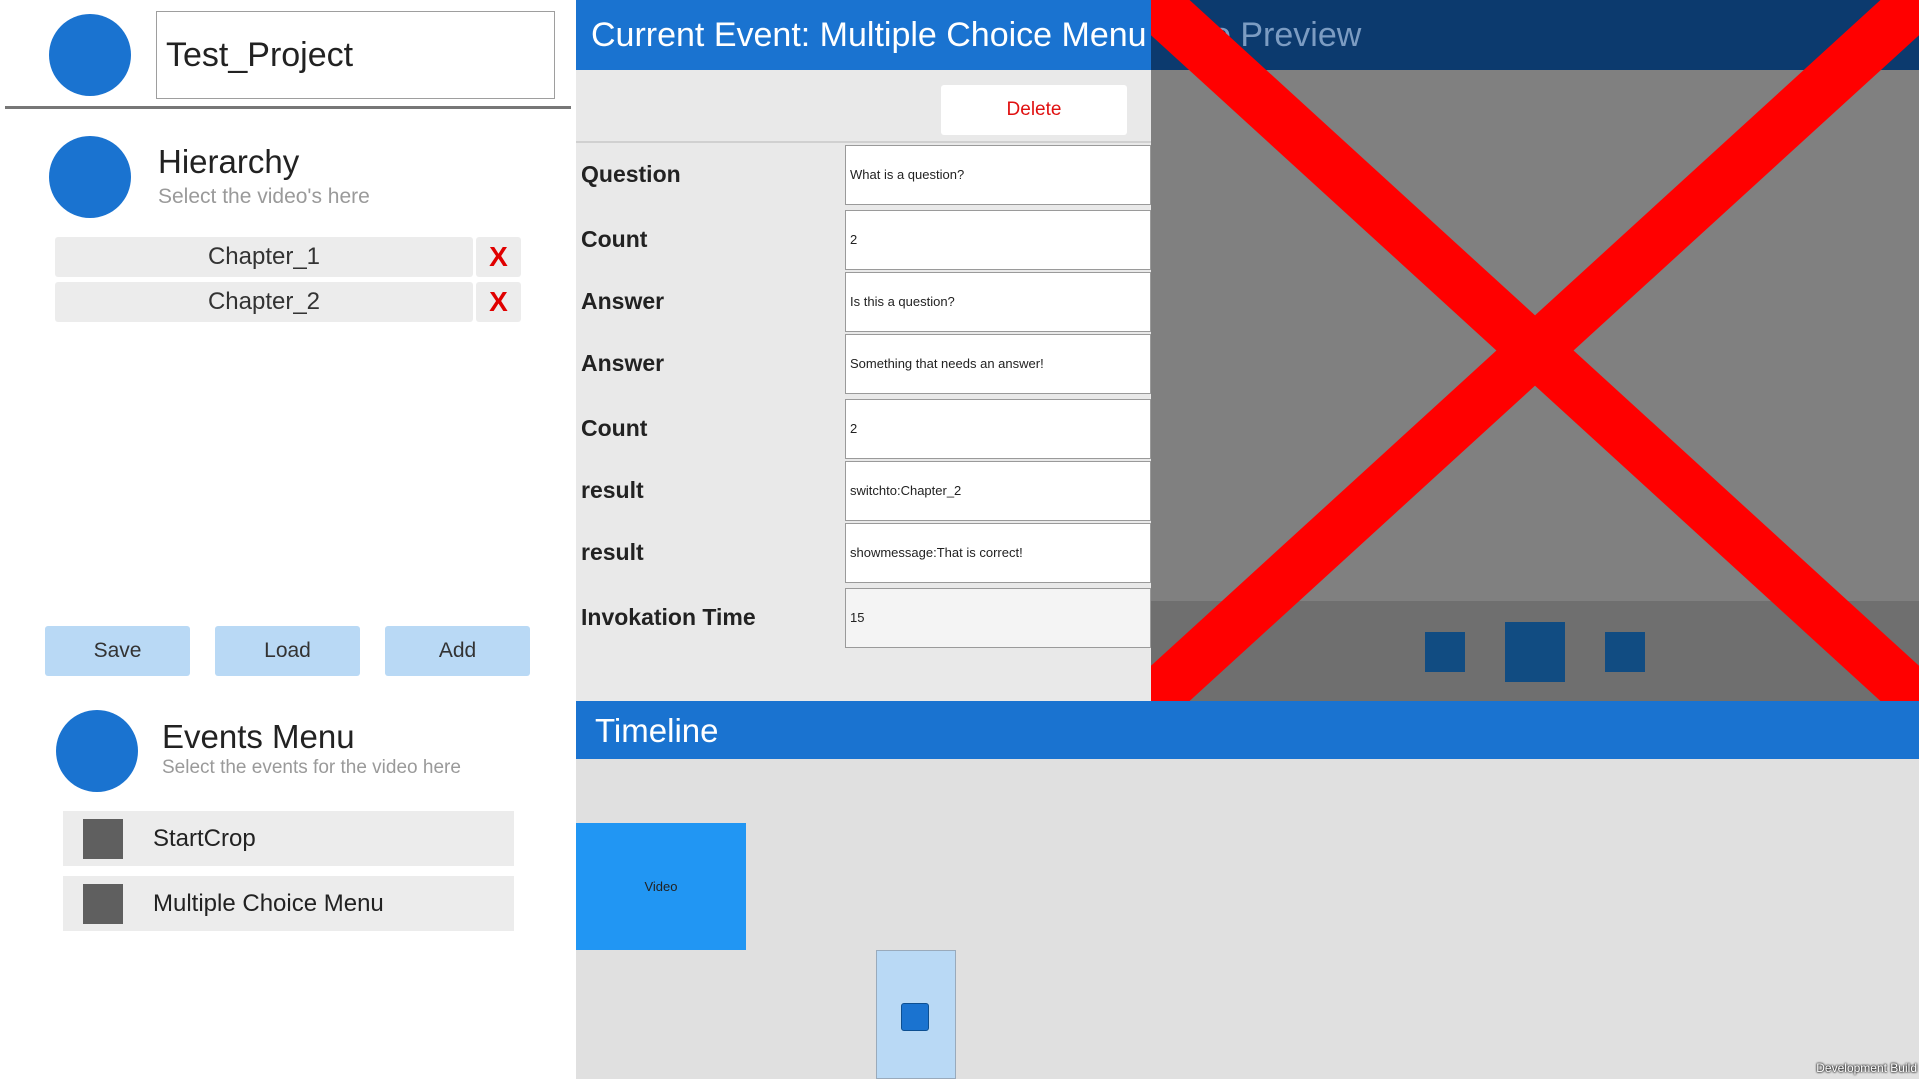 Image resolution: width=1919 pixels, height=1079 pixels. Describe the element at coordinates (915, 1017) in the screenshot. I see `event-marker` at that location.